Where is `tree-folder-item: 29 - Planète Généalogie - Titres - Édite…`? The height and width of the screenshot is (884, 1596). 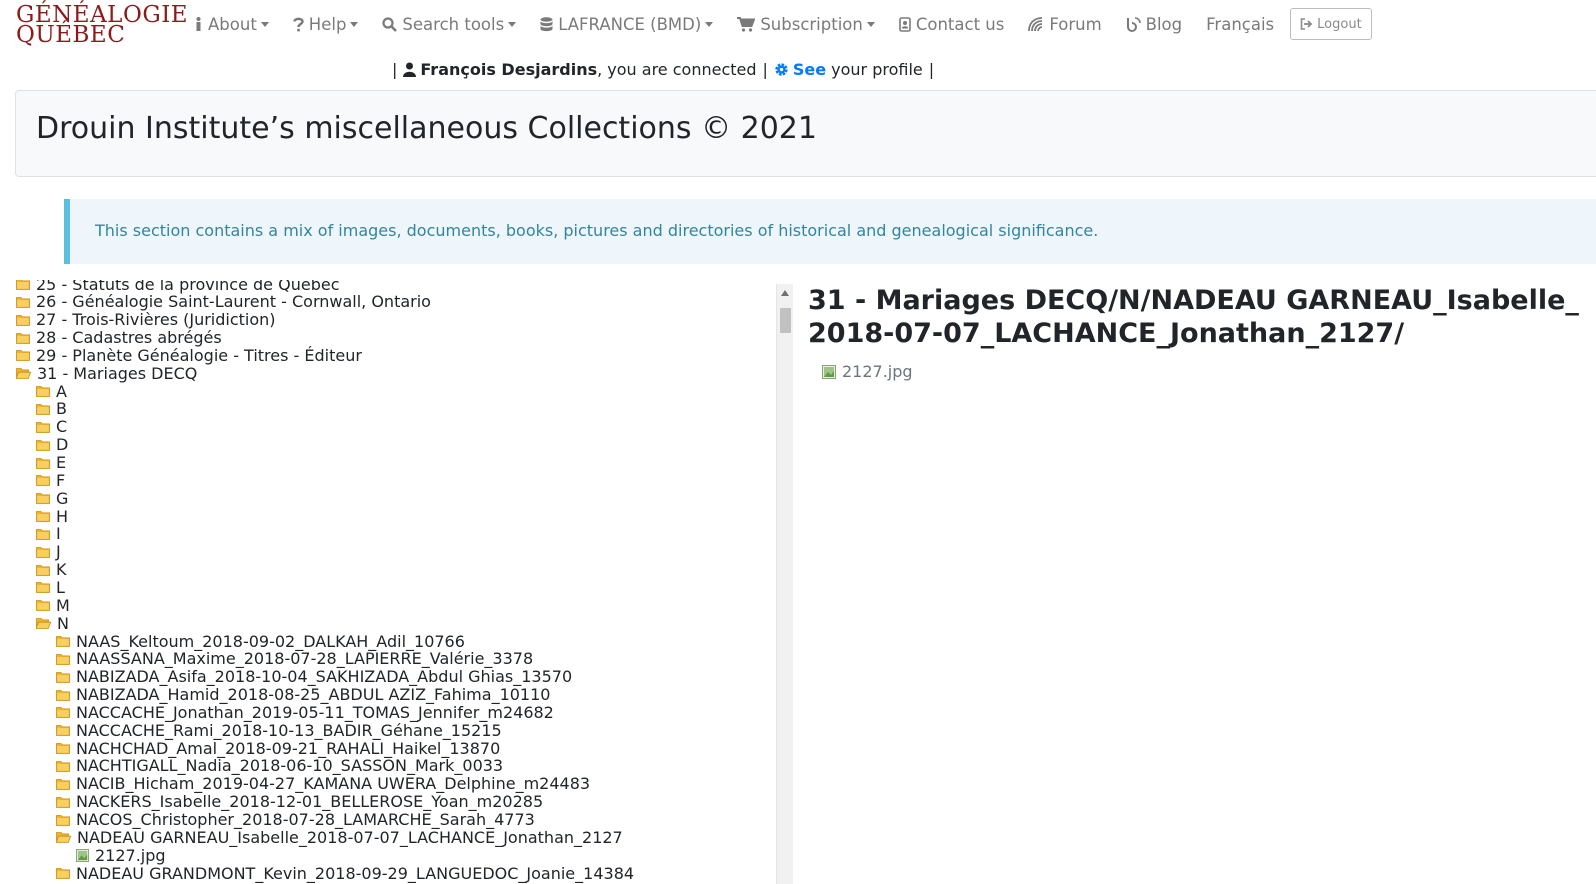
tree-folder-item: 29 - Planète Généalogie - Titres - Édite… is located at coordinates (189, 355).